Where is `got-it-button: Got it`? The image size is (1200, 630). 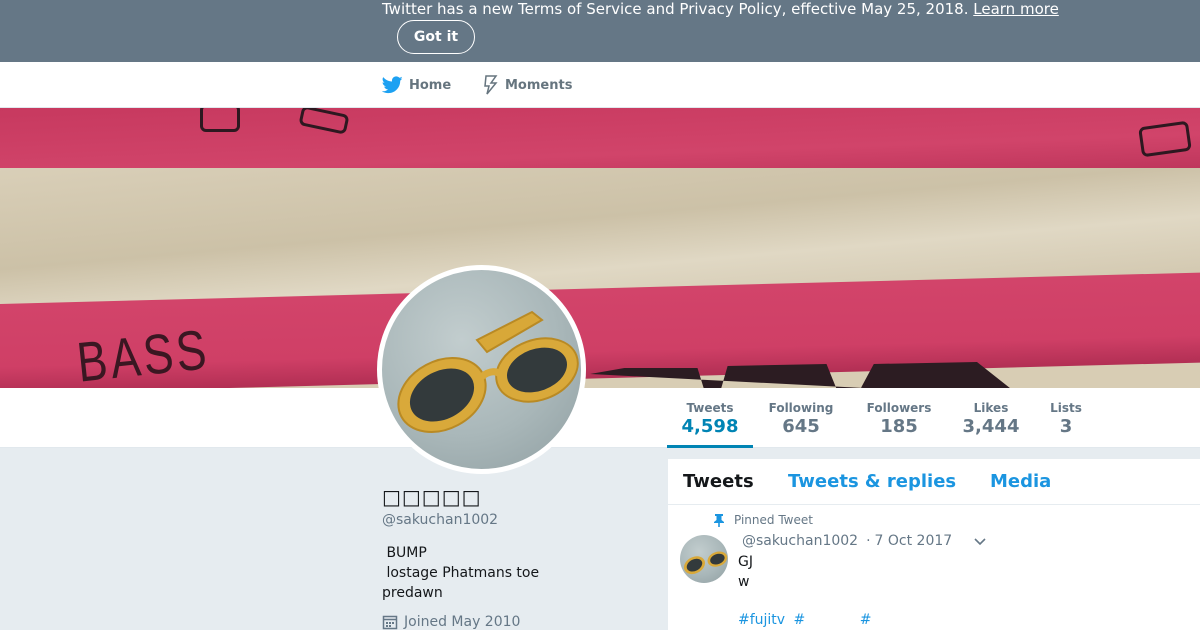 got-it-button: Got it is located at coordinates (436, 37).